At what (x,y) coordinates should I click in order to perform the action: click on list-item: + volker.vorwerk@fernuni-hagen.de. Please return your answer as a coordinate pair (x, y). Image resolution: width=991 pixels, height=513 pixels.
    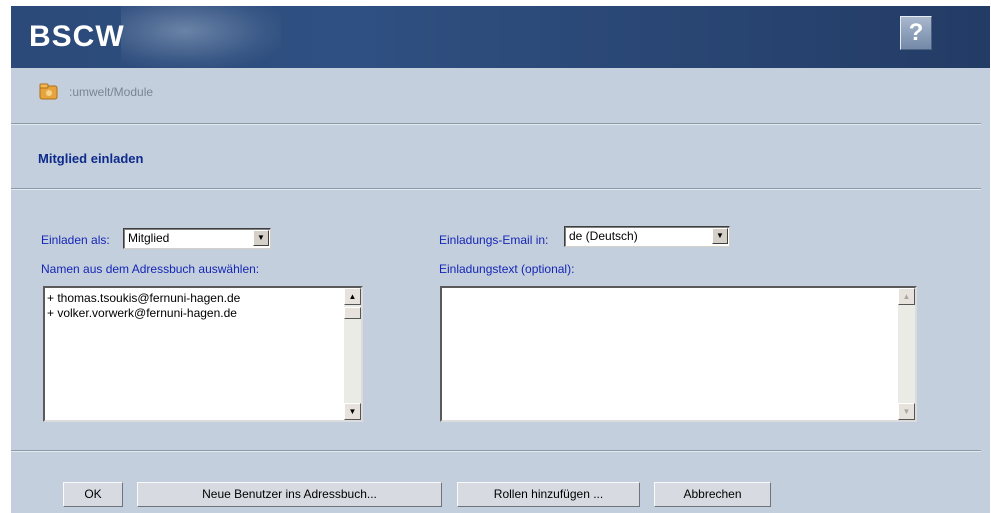
    Looking at the image, I should click on (143, 313).